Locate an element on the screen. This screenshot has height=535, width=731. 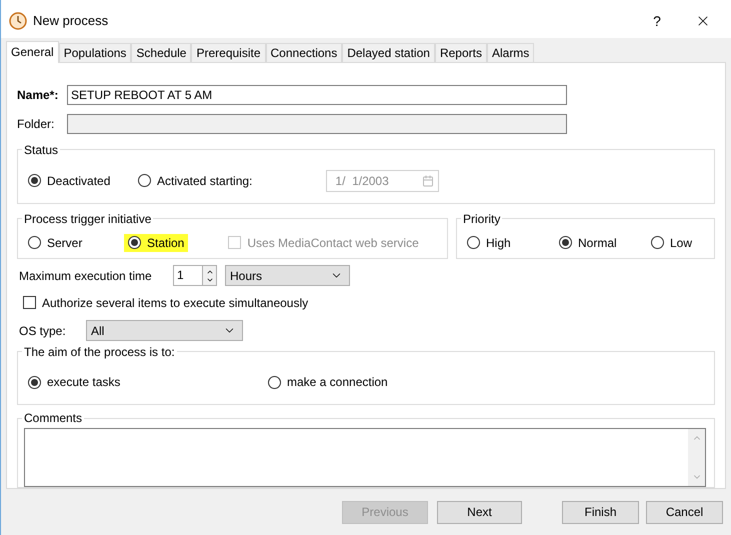
radio-button: execute tasks is located at coordinates (144, 382).